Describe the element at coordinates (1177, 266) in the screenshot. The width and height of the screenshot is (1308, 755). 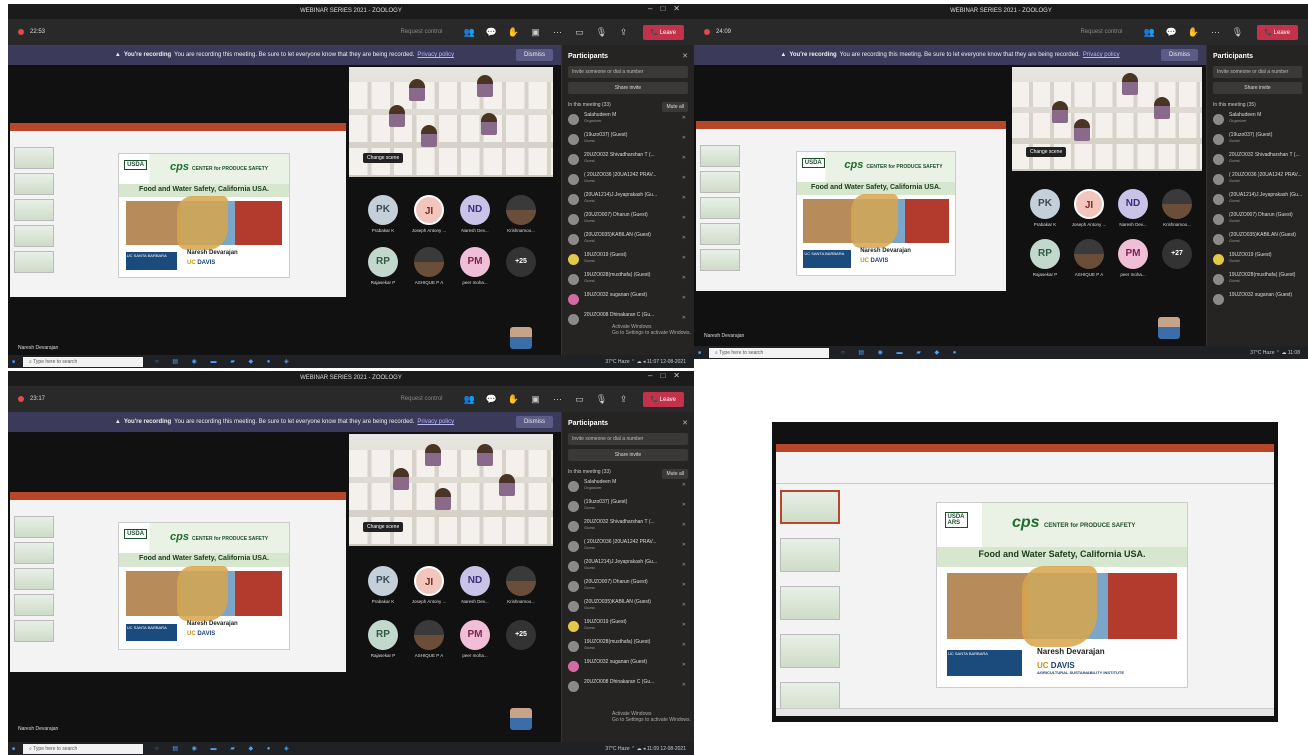
I see `more-participants: +27` at that location.